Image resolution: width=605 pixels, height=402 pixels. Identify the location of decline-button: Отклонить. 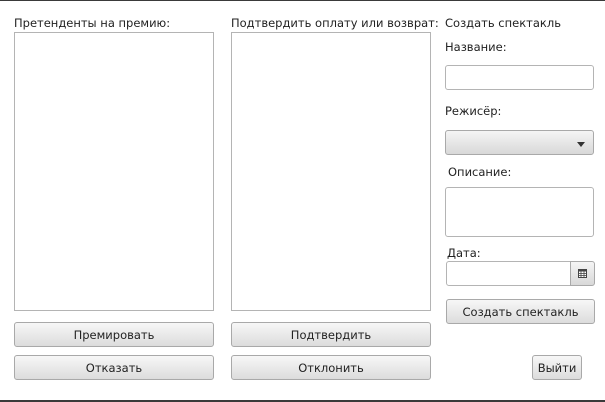
(331, 367).